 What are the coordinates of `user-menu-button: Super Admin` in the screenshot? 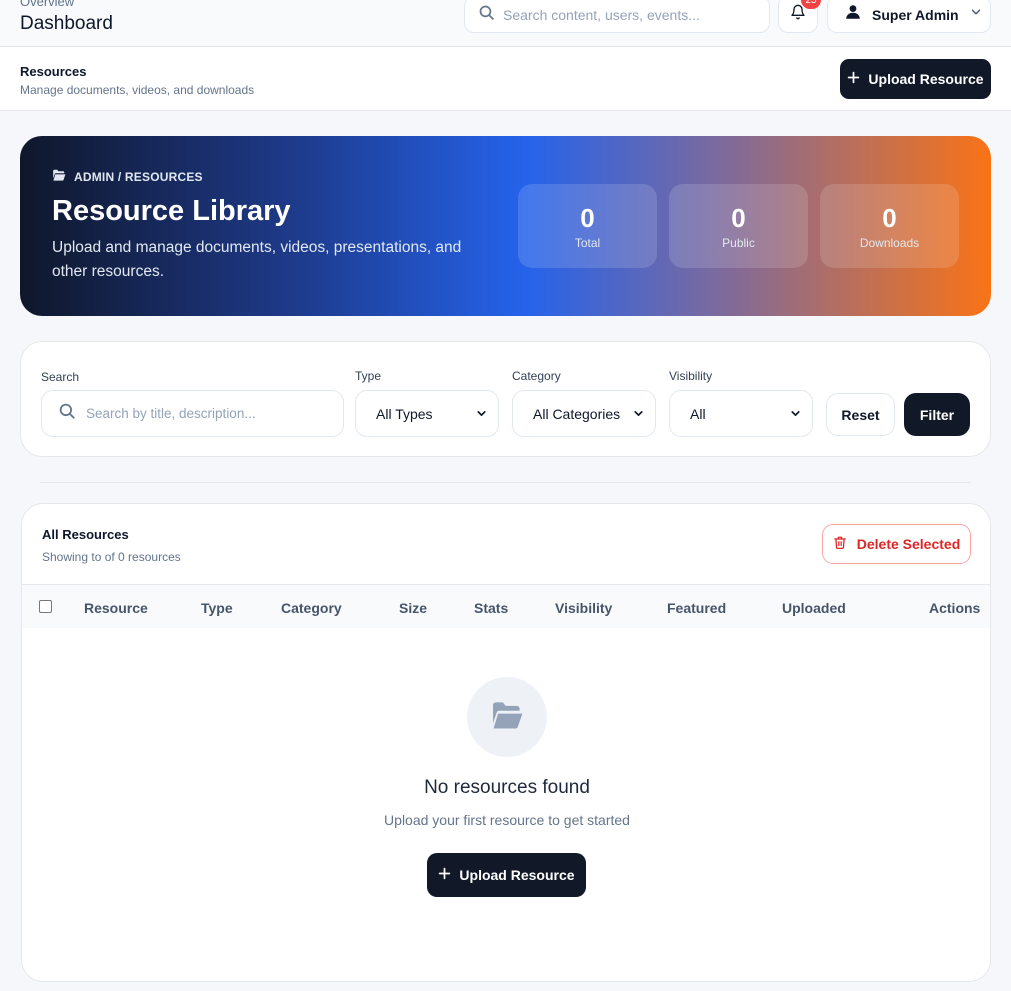 It's located at (909, 16).